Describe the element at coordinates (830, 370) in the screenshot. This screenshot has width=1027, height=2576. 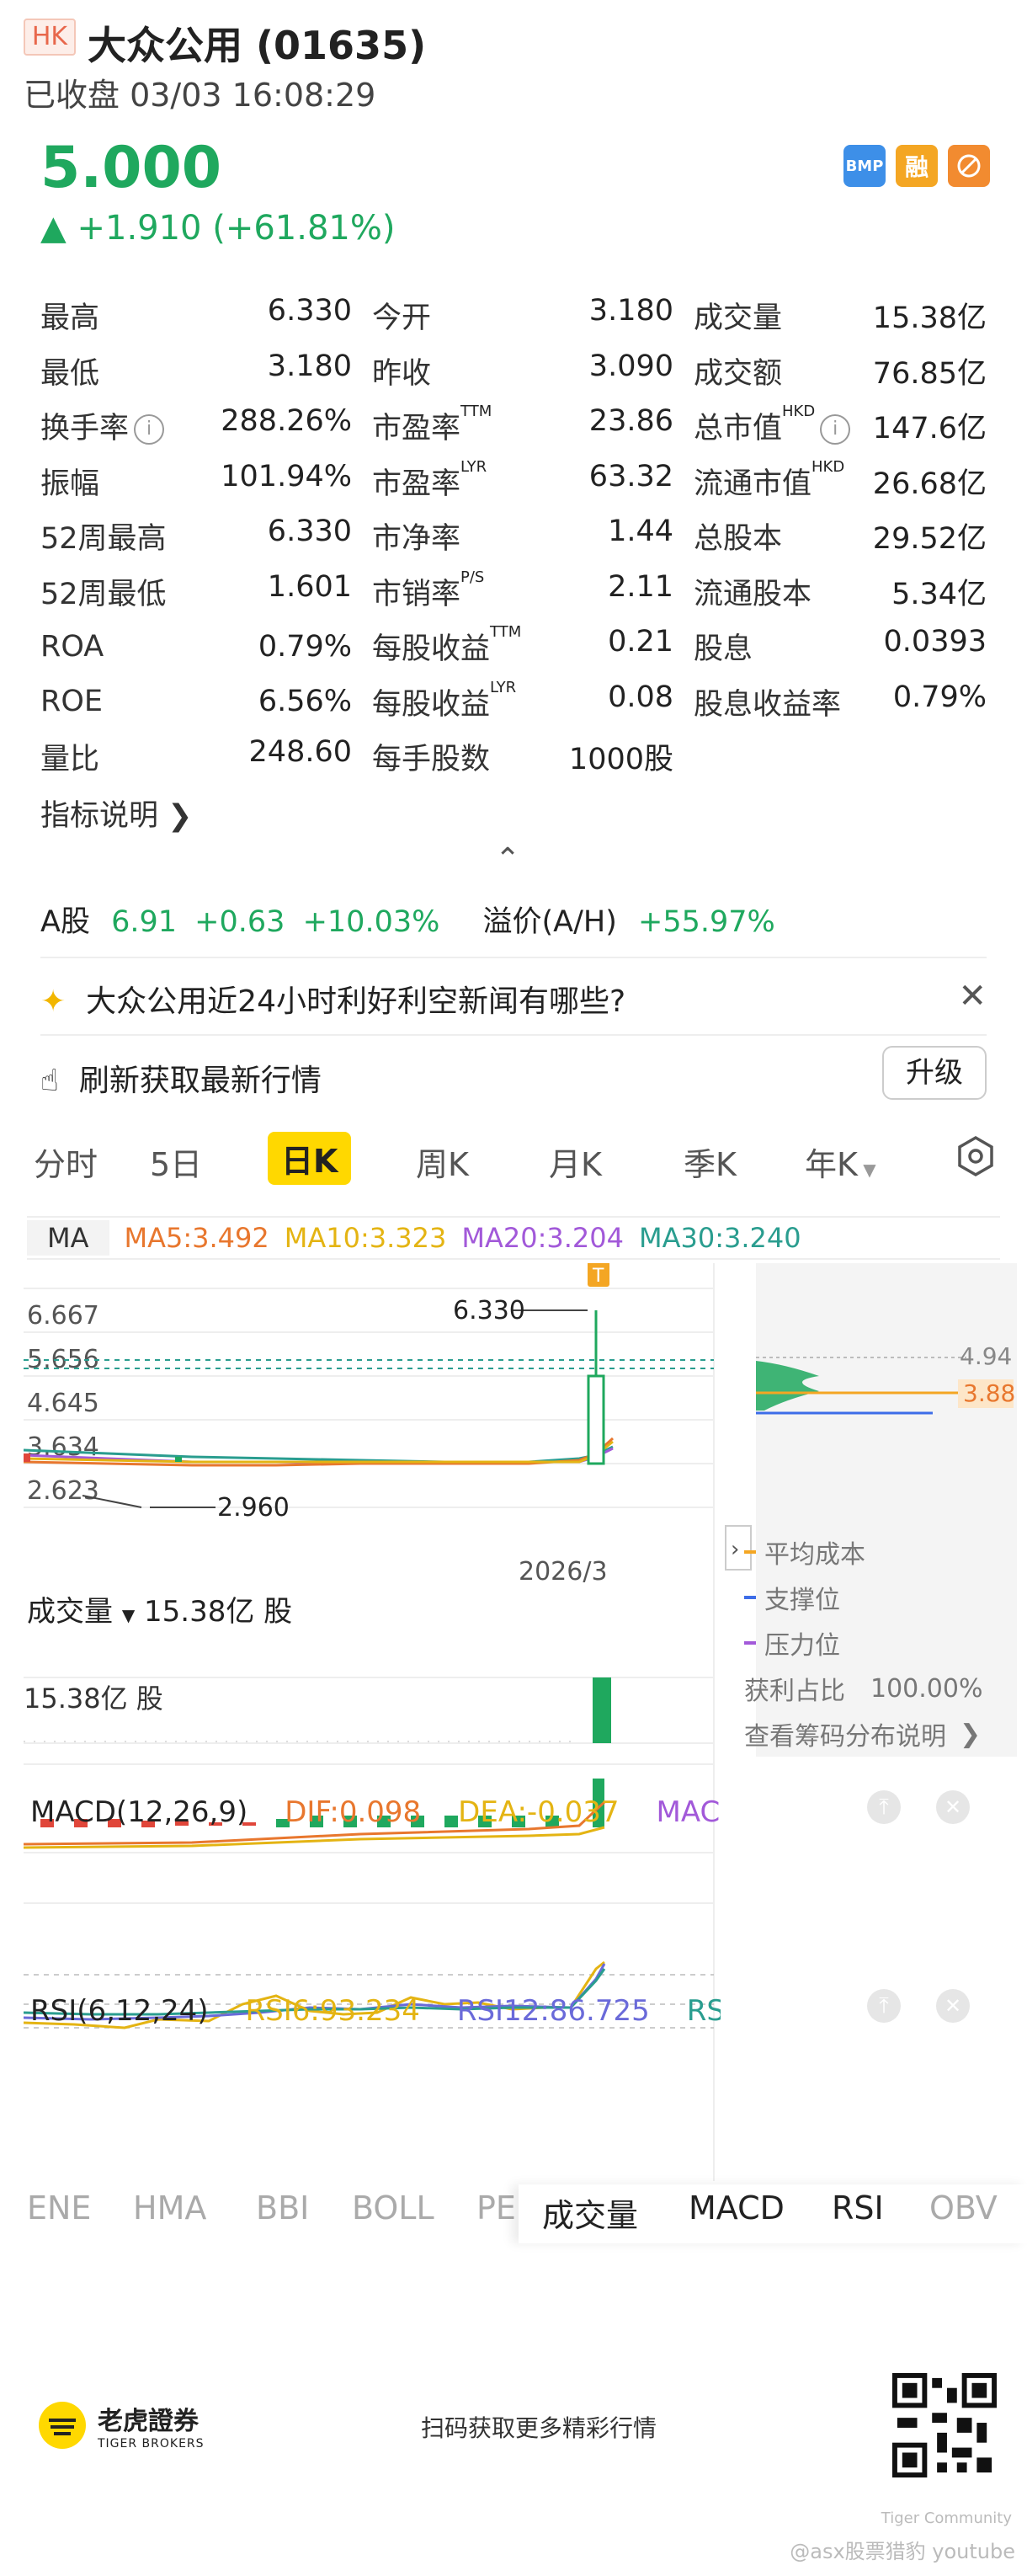
I see `stat-cell: 成交额 76.85亿` at that location.